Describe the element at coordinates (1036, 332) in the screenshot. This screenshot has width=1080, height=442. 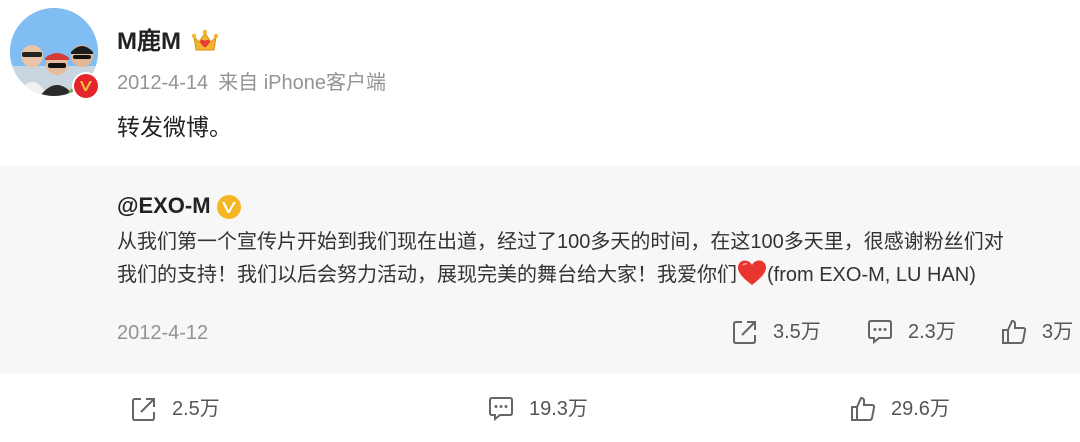
I see `repost-like-button: 3万` at that location.